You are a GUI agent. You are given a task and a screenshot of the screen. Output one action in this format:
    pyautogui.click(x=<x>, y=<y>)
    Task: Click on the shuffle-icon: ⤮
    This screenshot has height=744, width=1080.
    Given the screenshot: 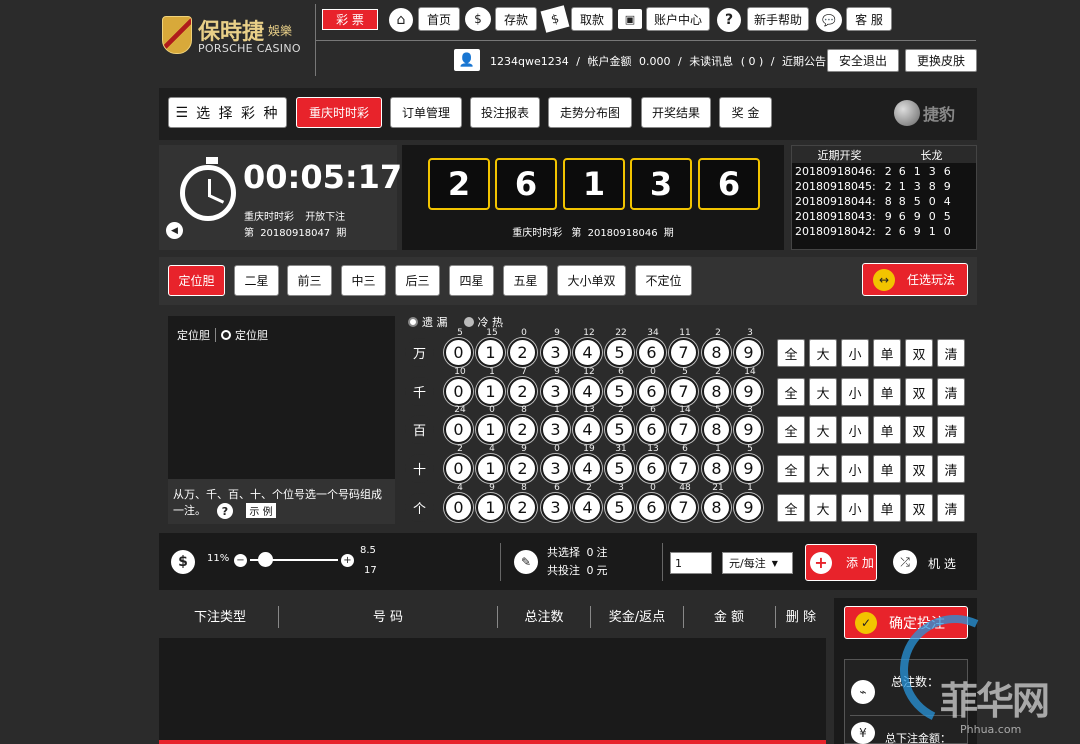 What is the action you would take?
    pyautogui.click(x=905, y=562)
    